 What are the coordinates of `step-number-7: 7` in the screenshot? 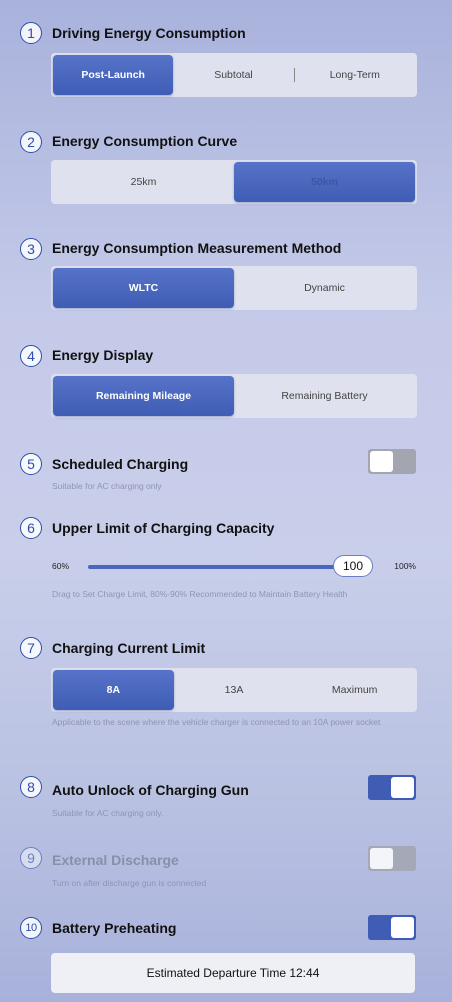 It's located at (31, 648).